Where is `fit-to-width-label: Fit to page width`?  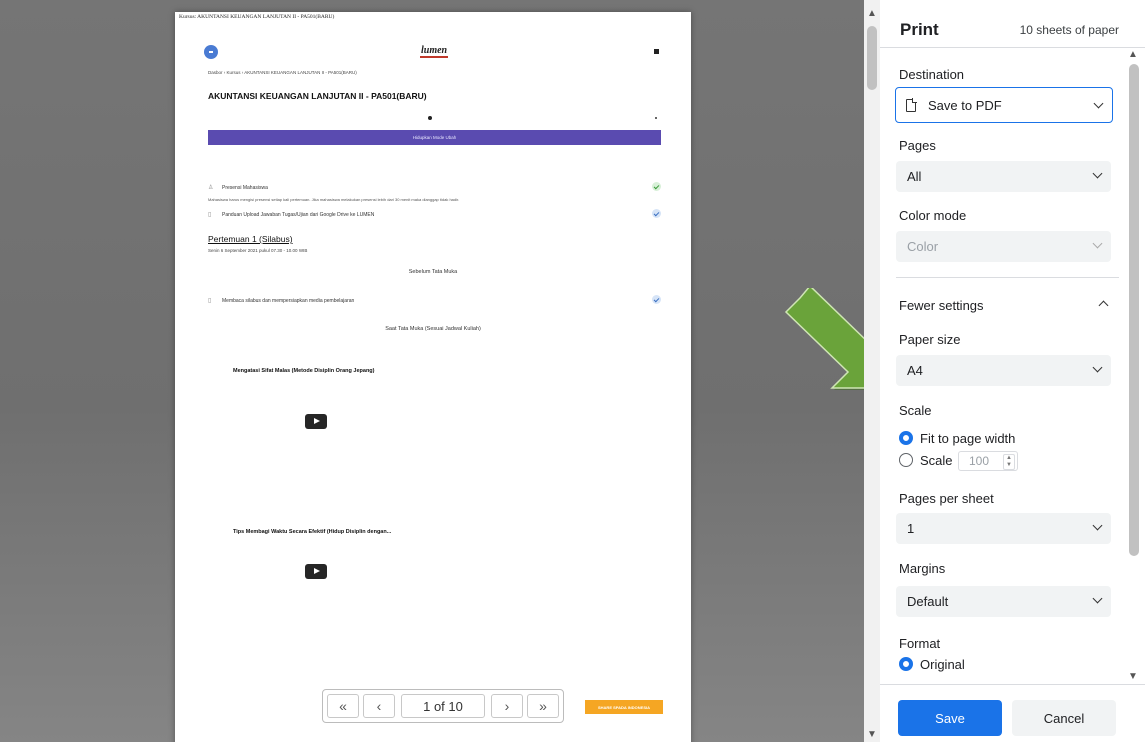
fit-to-width-label: Fit to page width is located at coordinates (967, 438).